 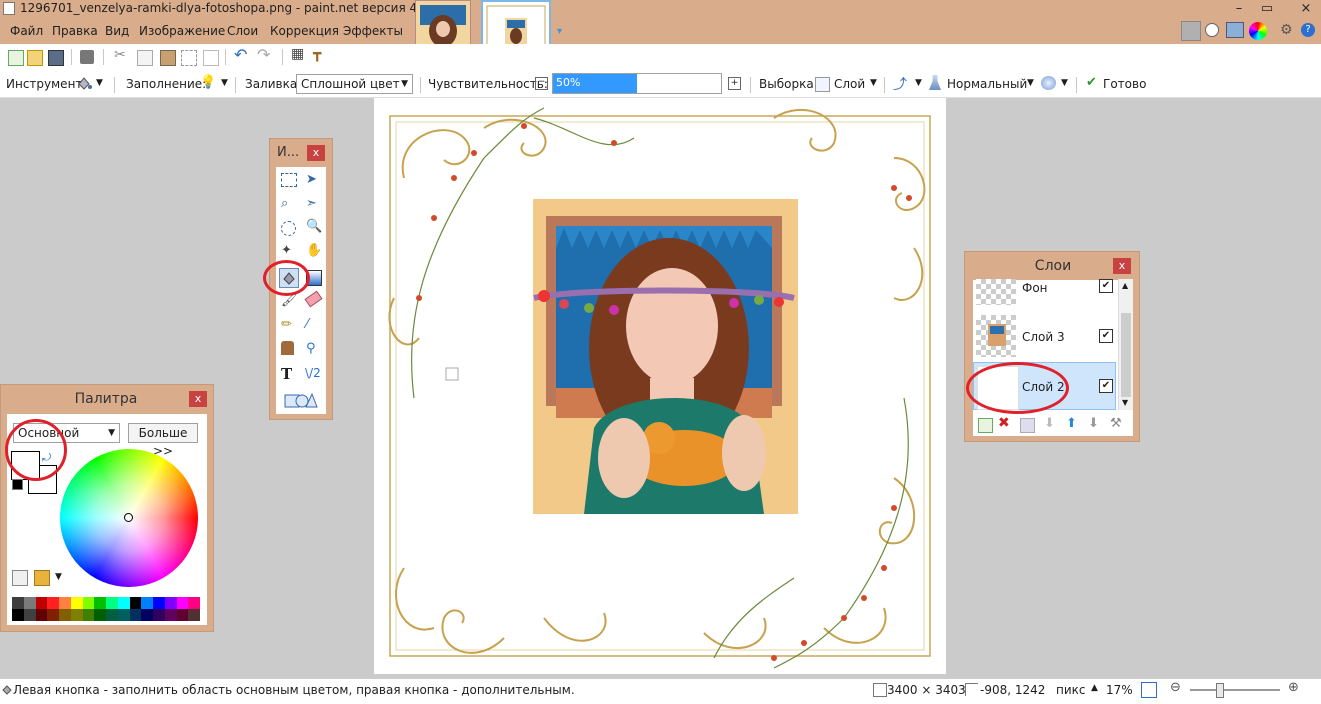 What do you see at coordinates (208, 82) in the screenshot?
I see `flood-mode-icon: 💡` at bounding box center [208, 82].